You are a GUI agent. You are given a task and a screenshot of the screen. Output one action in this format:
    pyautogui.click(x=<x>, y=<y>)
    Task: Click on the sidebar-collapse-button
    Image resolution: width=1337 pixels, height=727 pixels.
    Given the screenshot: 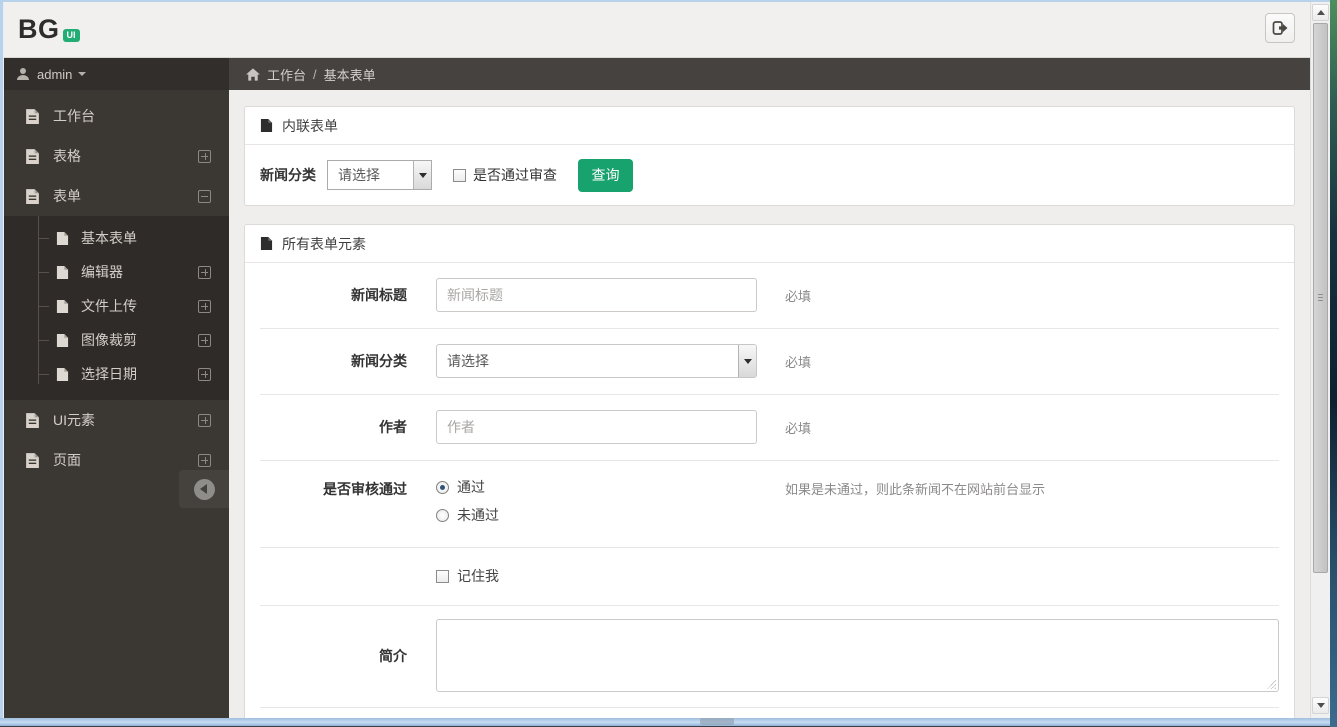 What is the action you would take?
    pyautogui.click(x=204, y=489)
    